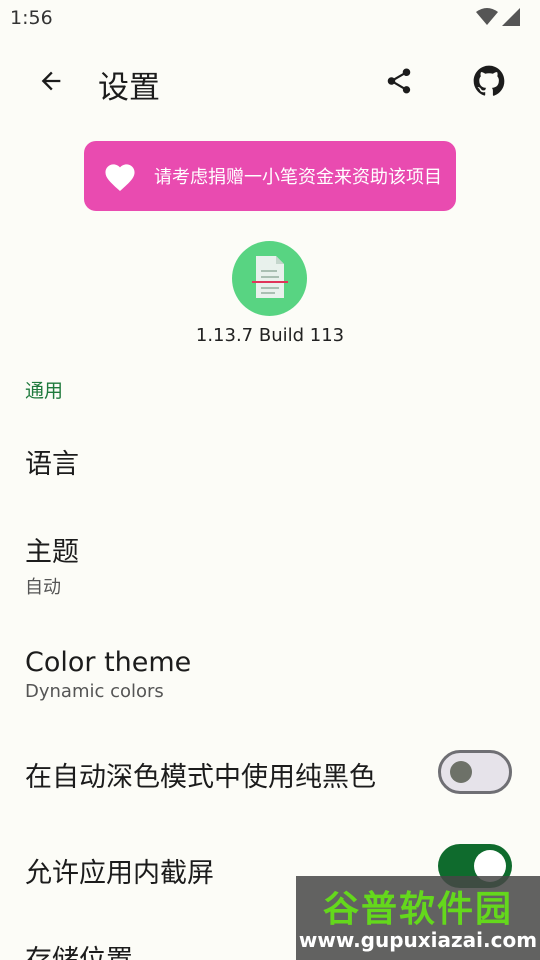  I want to click on signal-icon, so click(511, 19).